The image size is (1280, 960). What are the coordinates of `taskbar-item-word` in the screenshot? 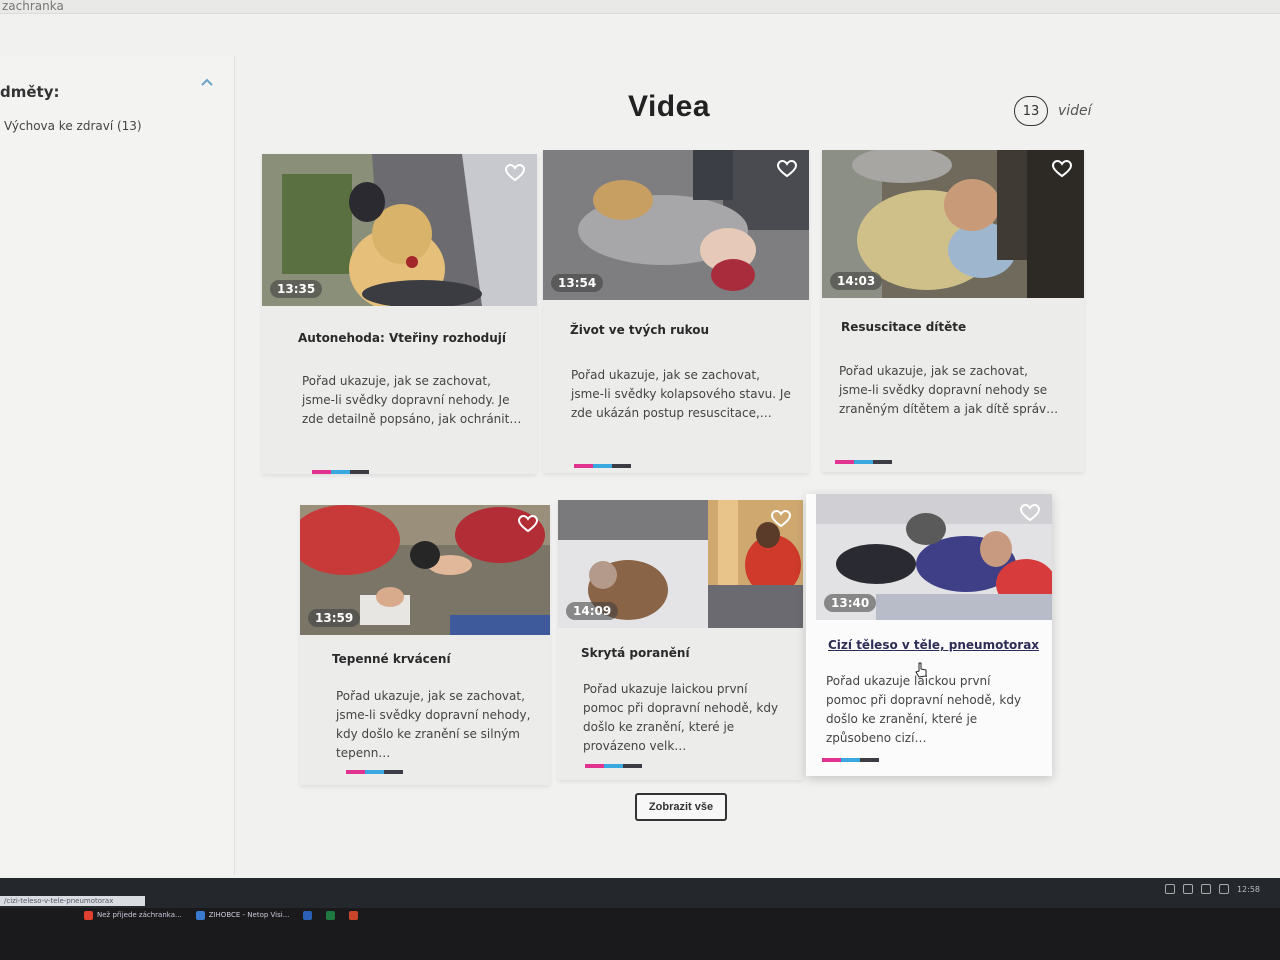 It's located at (307, 915).